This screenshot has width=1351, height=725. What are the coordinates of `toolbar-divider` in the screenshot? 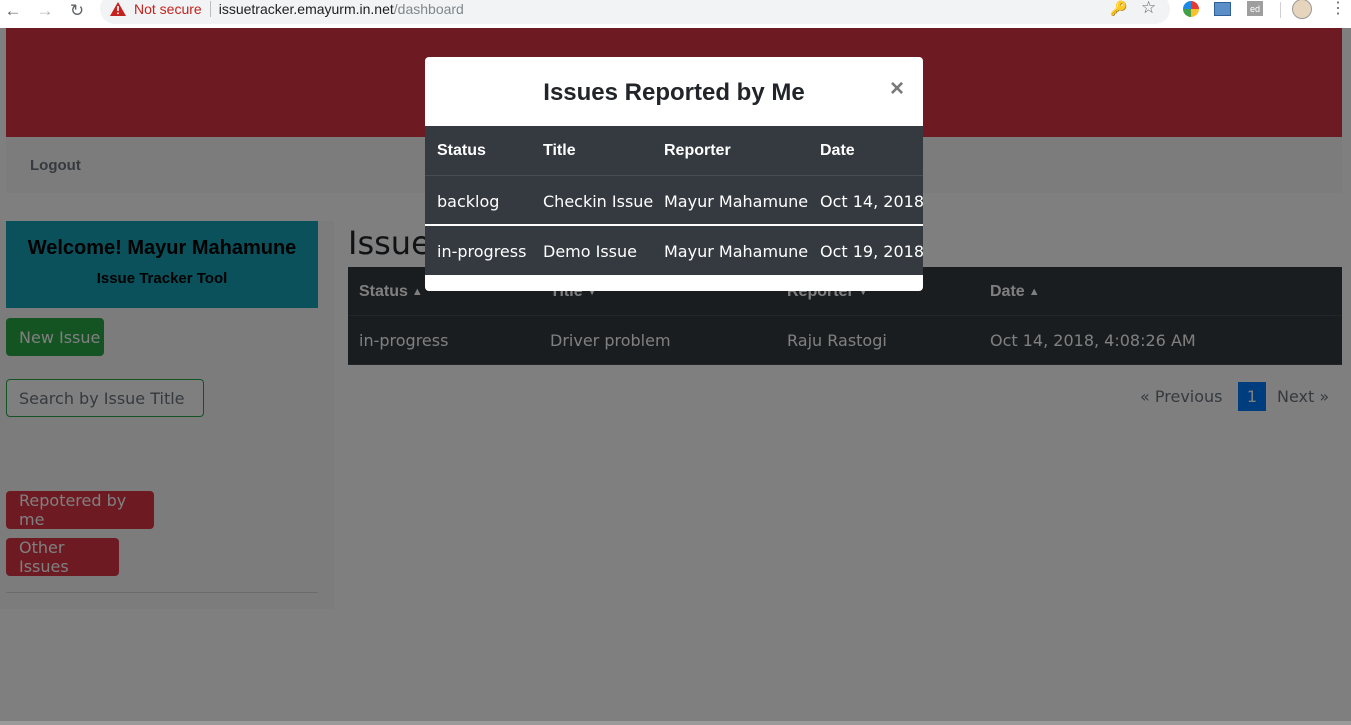 It's located at (1280, 10).